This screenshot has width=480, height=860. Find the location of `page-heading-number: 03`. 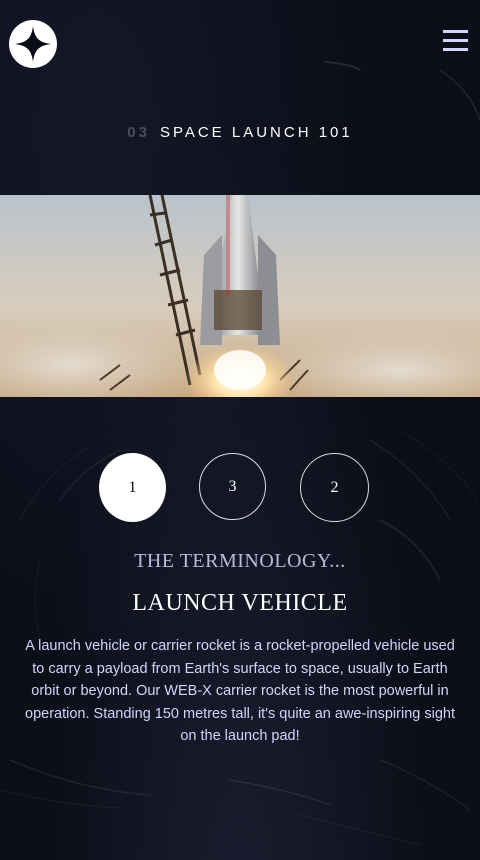

page-heading-number: 03 is located at coordinates (138, 132).